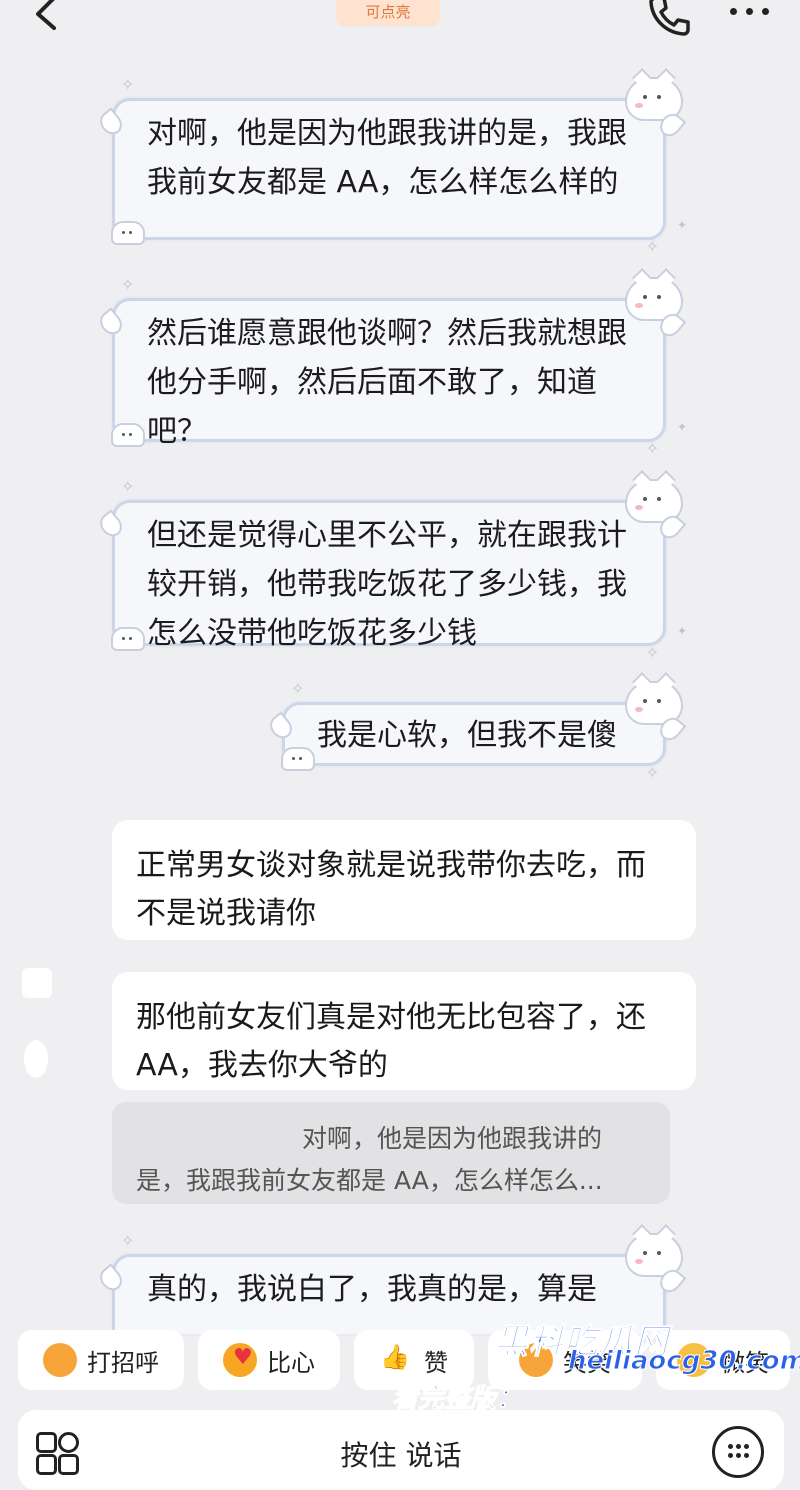 This screenshot has height=1490, width=800. Describe the element at coordinates (391, 1041) in the screenshot. I see `message-text: 那他前女友们真是对他无比包容了，还 AA，我去你大爷的` at that location.